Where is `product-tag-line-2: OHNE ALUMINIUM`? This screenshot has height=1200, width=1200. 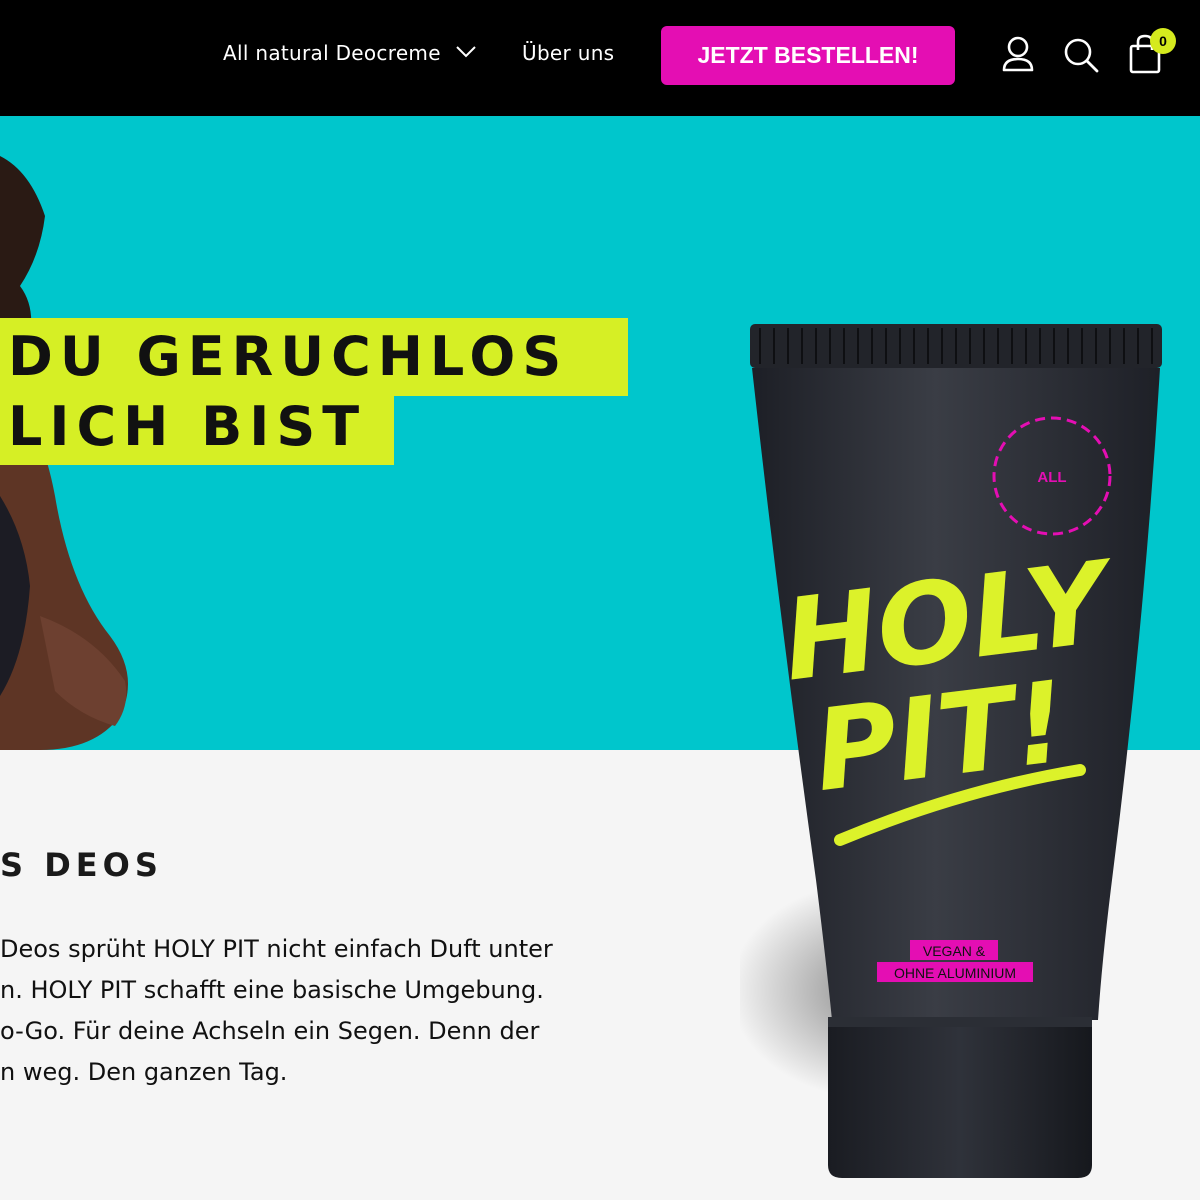 product-tag-line-2: OHNE ALUMINIUM is located at coordinates (955, 973).